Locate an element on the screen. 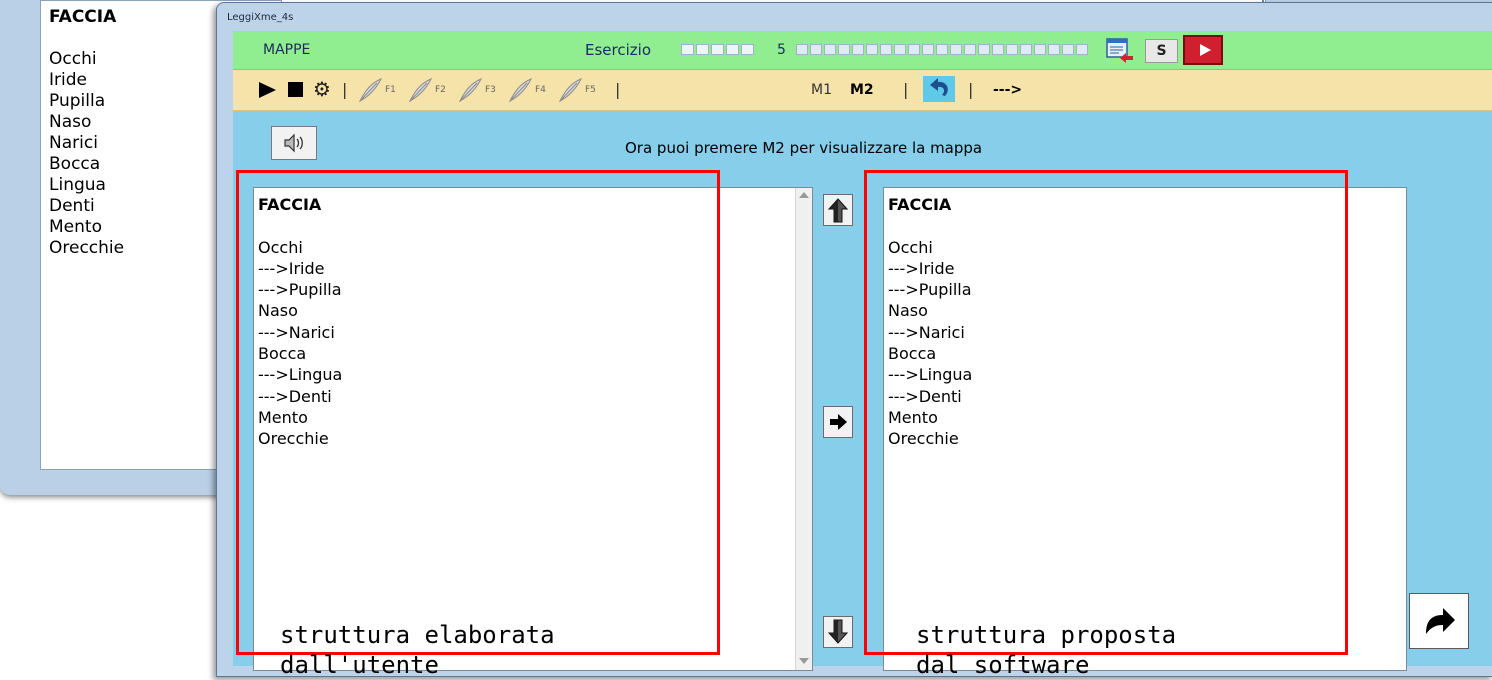 The height and width of the screenshot is (680, 1492). background-list-item: Naso is located at coordinates (70, 122).